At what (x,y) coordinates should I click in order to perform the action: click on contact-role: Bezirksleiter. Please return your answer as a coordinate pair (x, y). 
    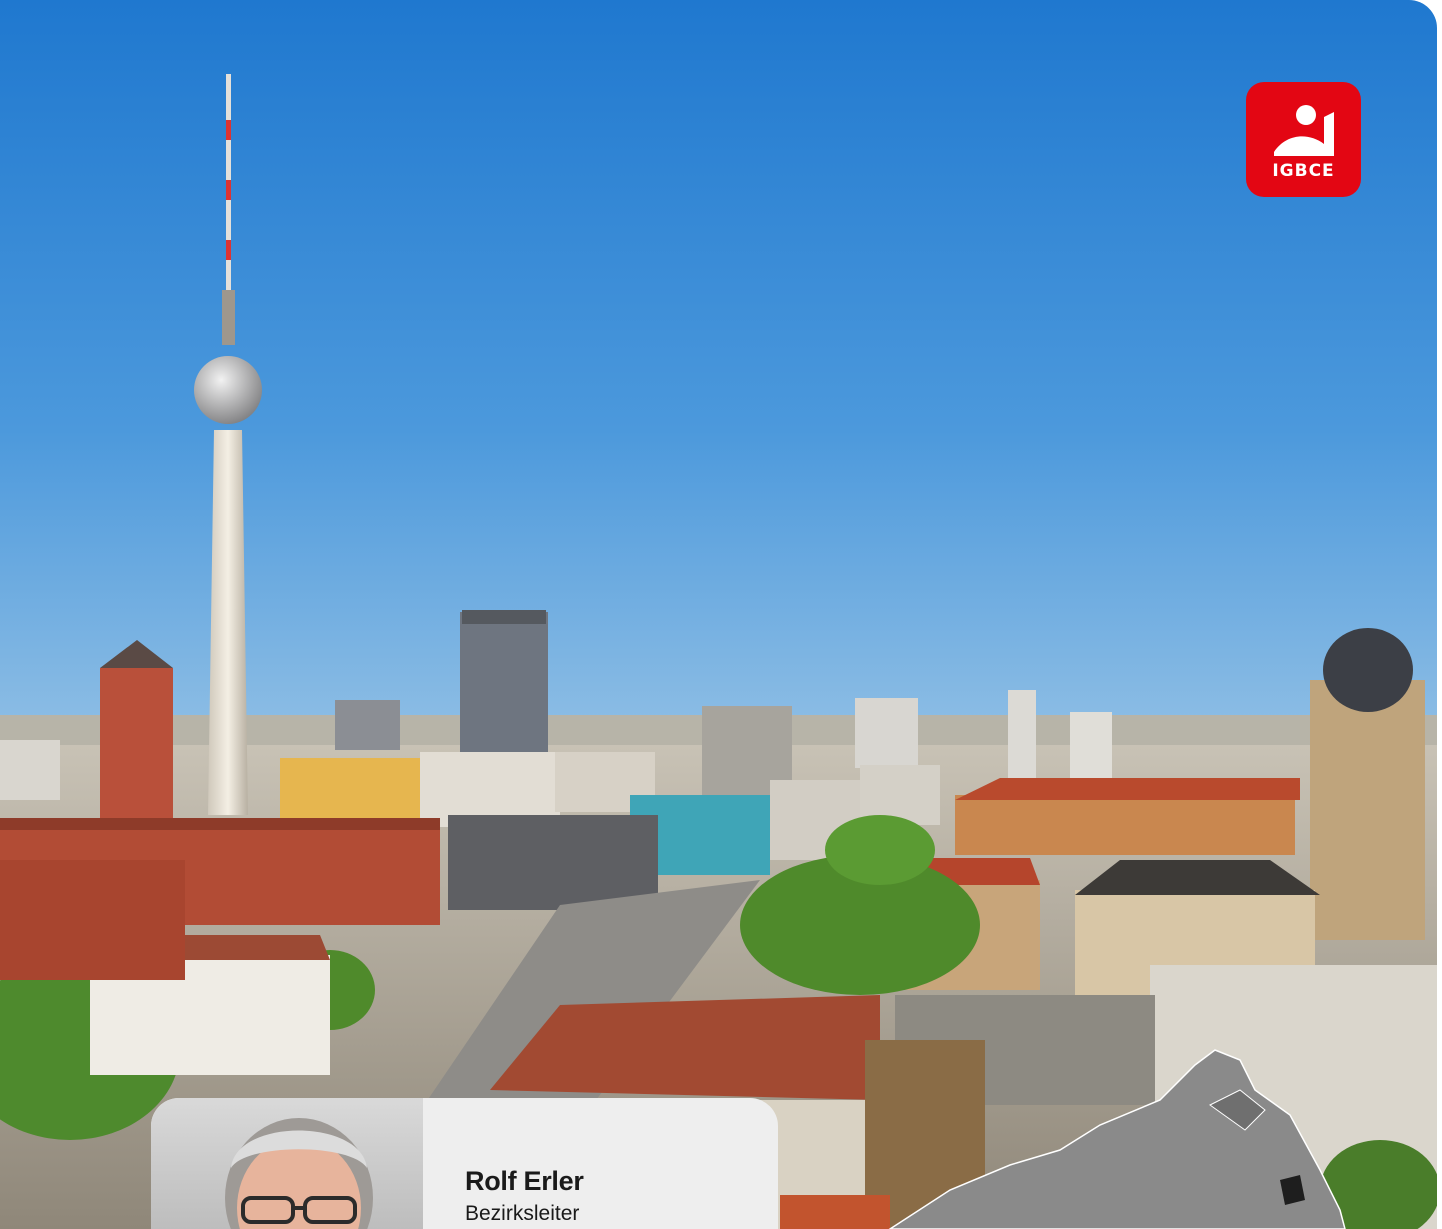
    Looking at the image, I should click on (522, 1213).